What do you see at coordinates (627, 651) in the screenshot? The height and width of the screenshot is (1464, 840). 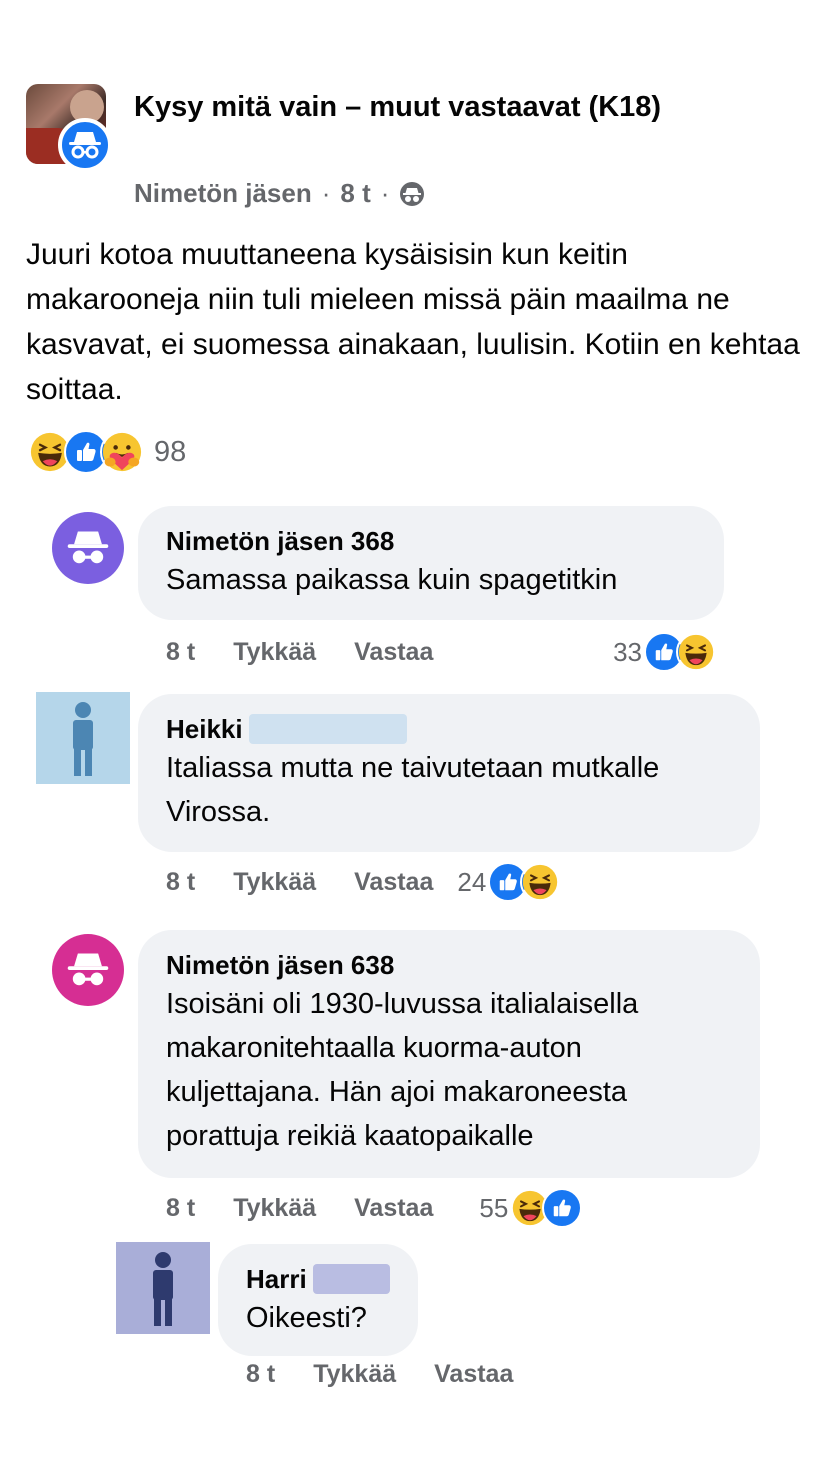 I see `reaction-count: 33` at bounding box center [627, 651].